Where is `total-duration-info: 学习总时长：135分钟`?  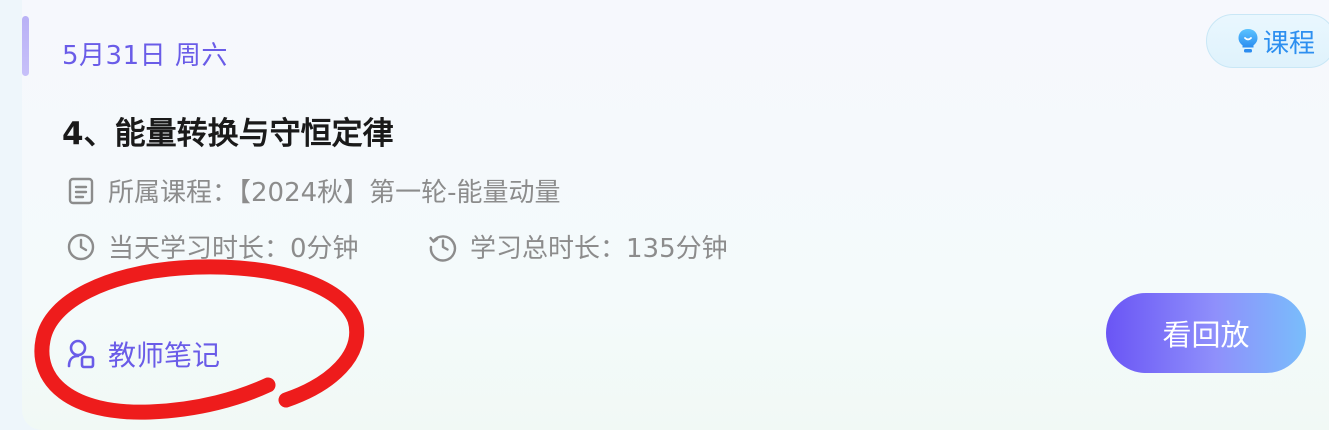 total-duration-info: 学习总时长：135分钟 is located at coordinates (578, 246).